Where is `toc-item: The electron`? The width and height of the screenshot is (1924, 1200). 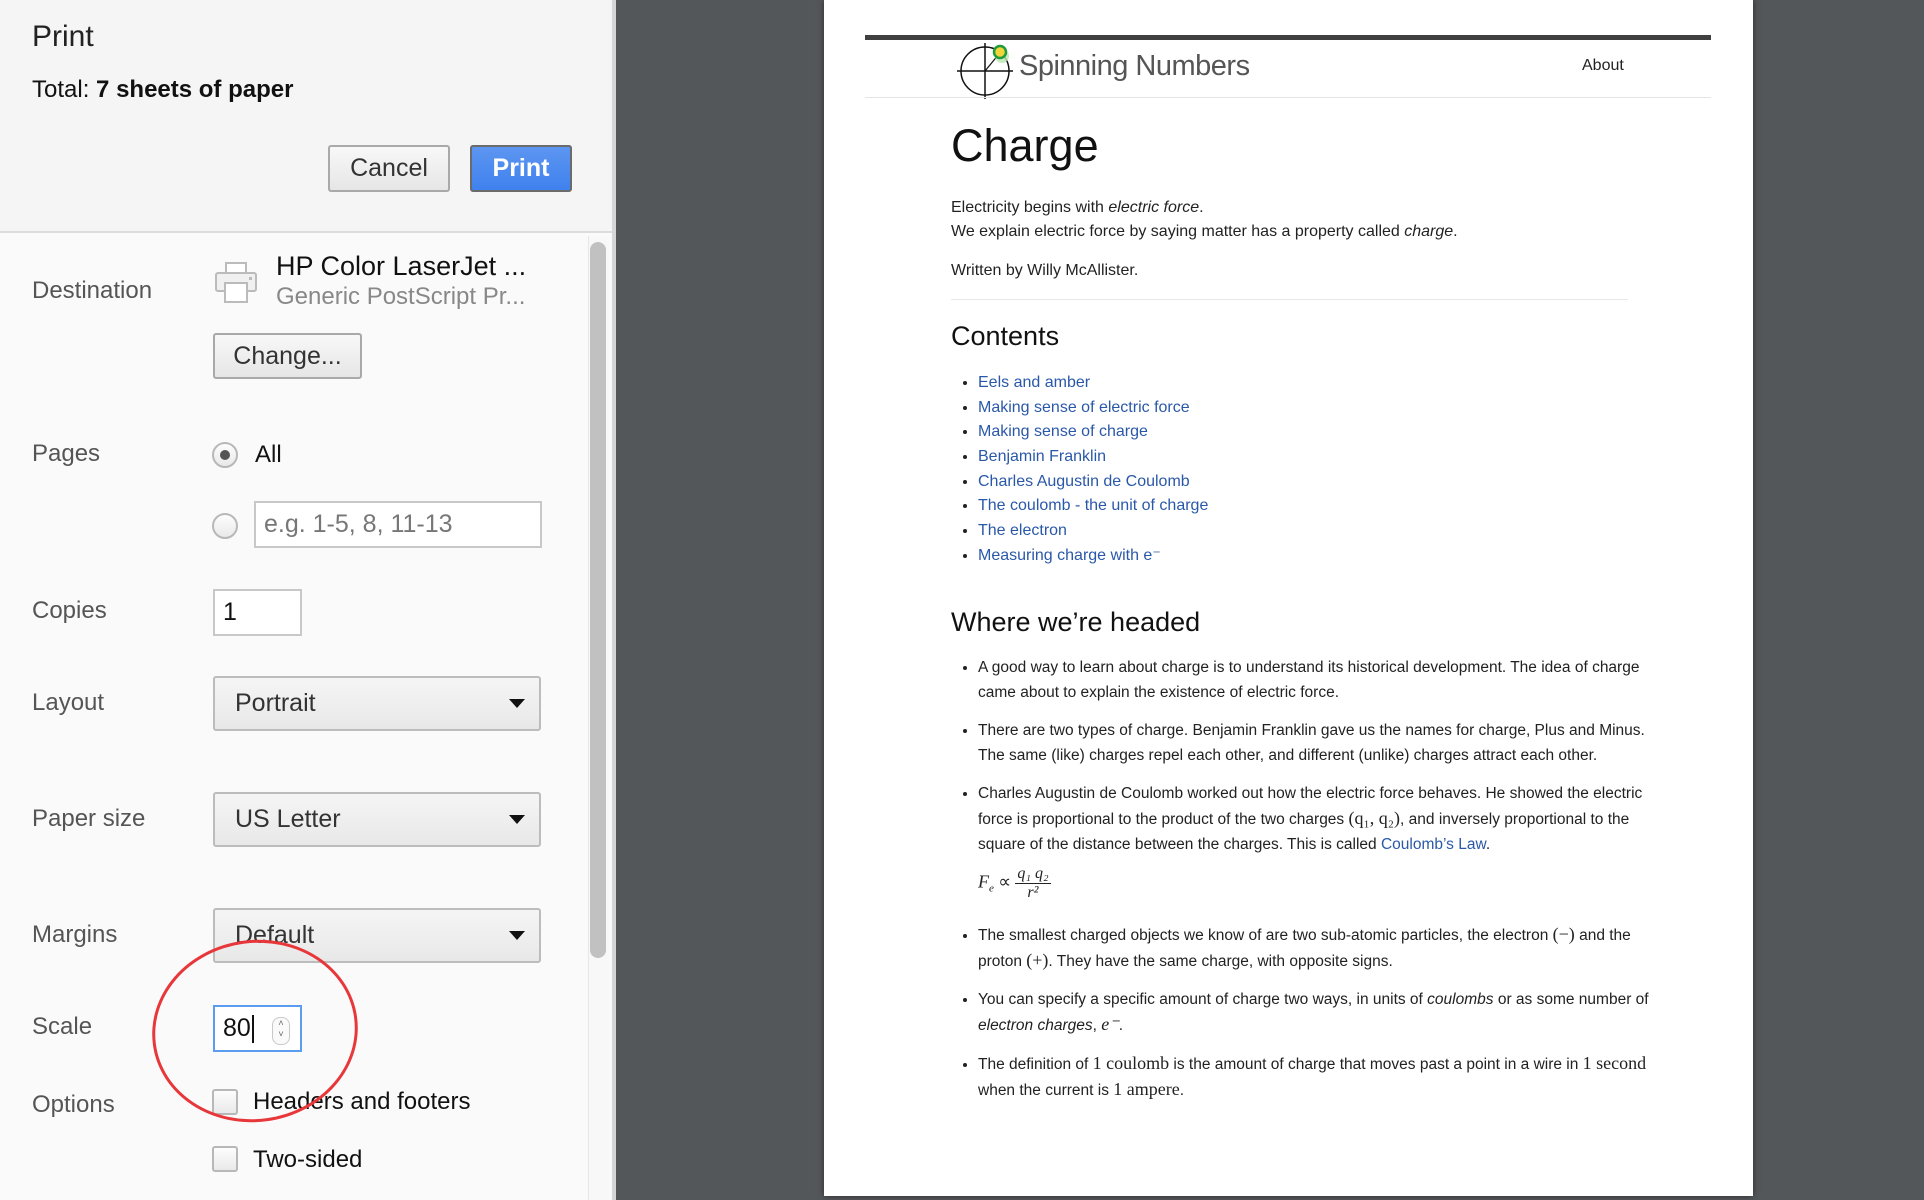
toc-item: The electron is located at coordinates (1093, 531).